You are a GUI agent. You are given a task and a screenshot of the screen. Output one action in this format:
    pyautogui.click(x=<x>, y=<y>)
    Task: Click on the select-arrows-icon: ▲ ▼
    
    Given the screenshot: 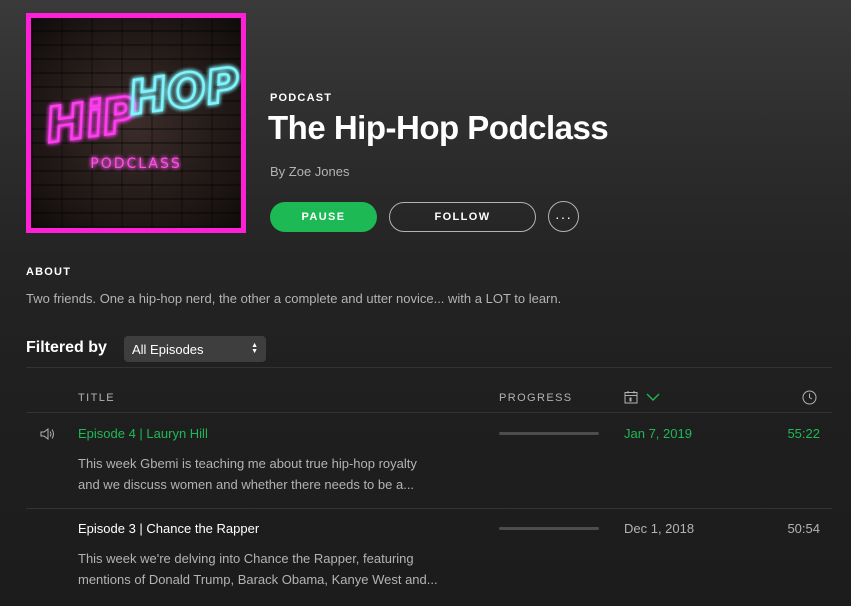 What is the action you would take?
    pyautogui.click(x=254, y=348)
    